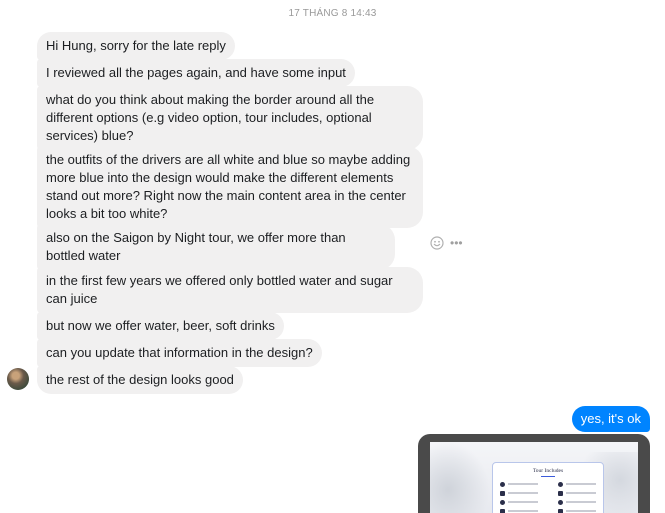 This screenshot has width=665, height=513. Describe the element at coordinates (18, 379) in the screenshot. I see `avatar` at that location.